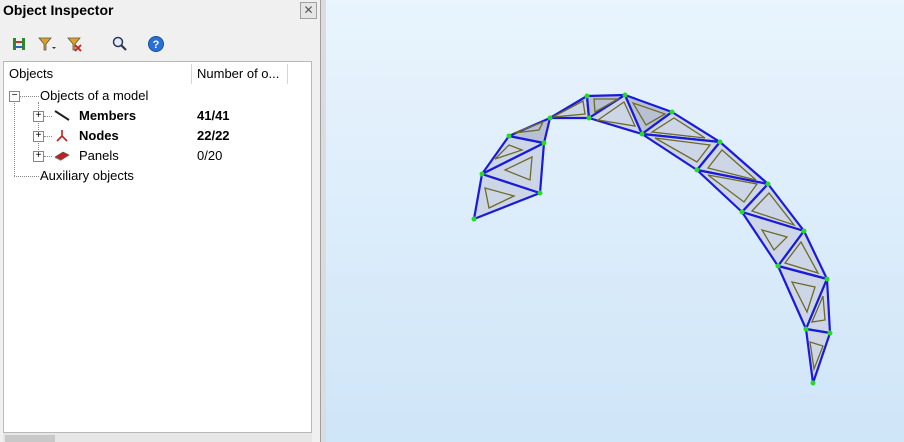  What do you see at coordinates (62, 156) in the screenshot?
I see `panel-icon` at bounding box center [62, 156].